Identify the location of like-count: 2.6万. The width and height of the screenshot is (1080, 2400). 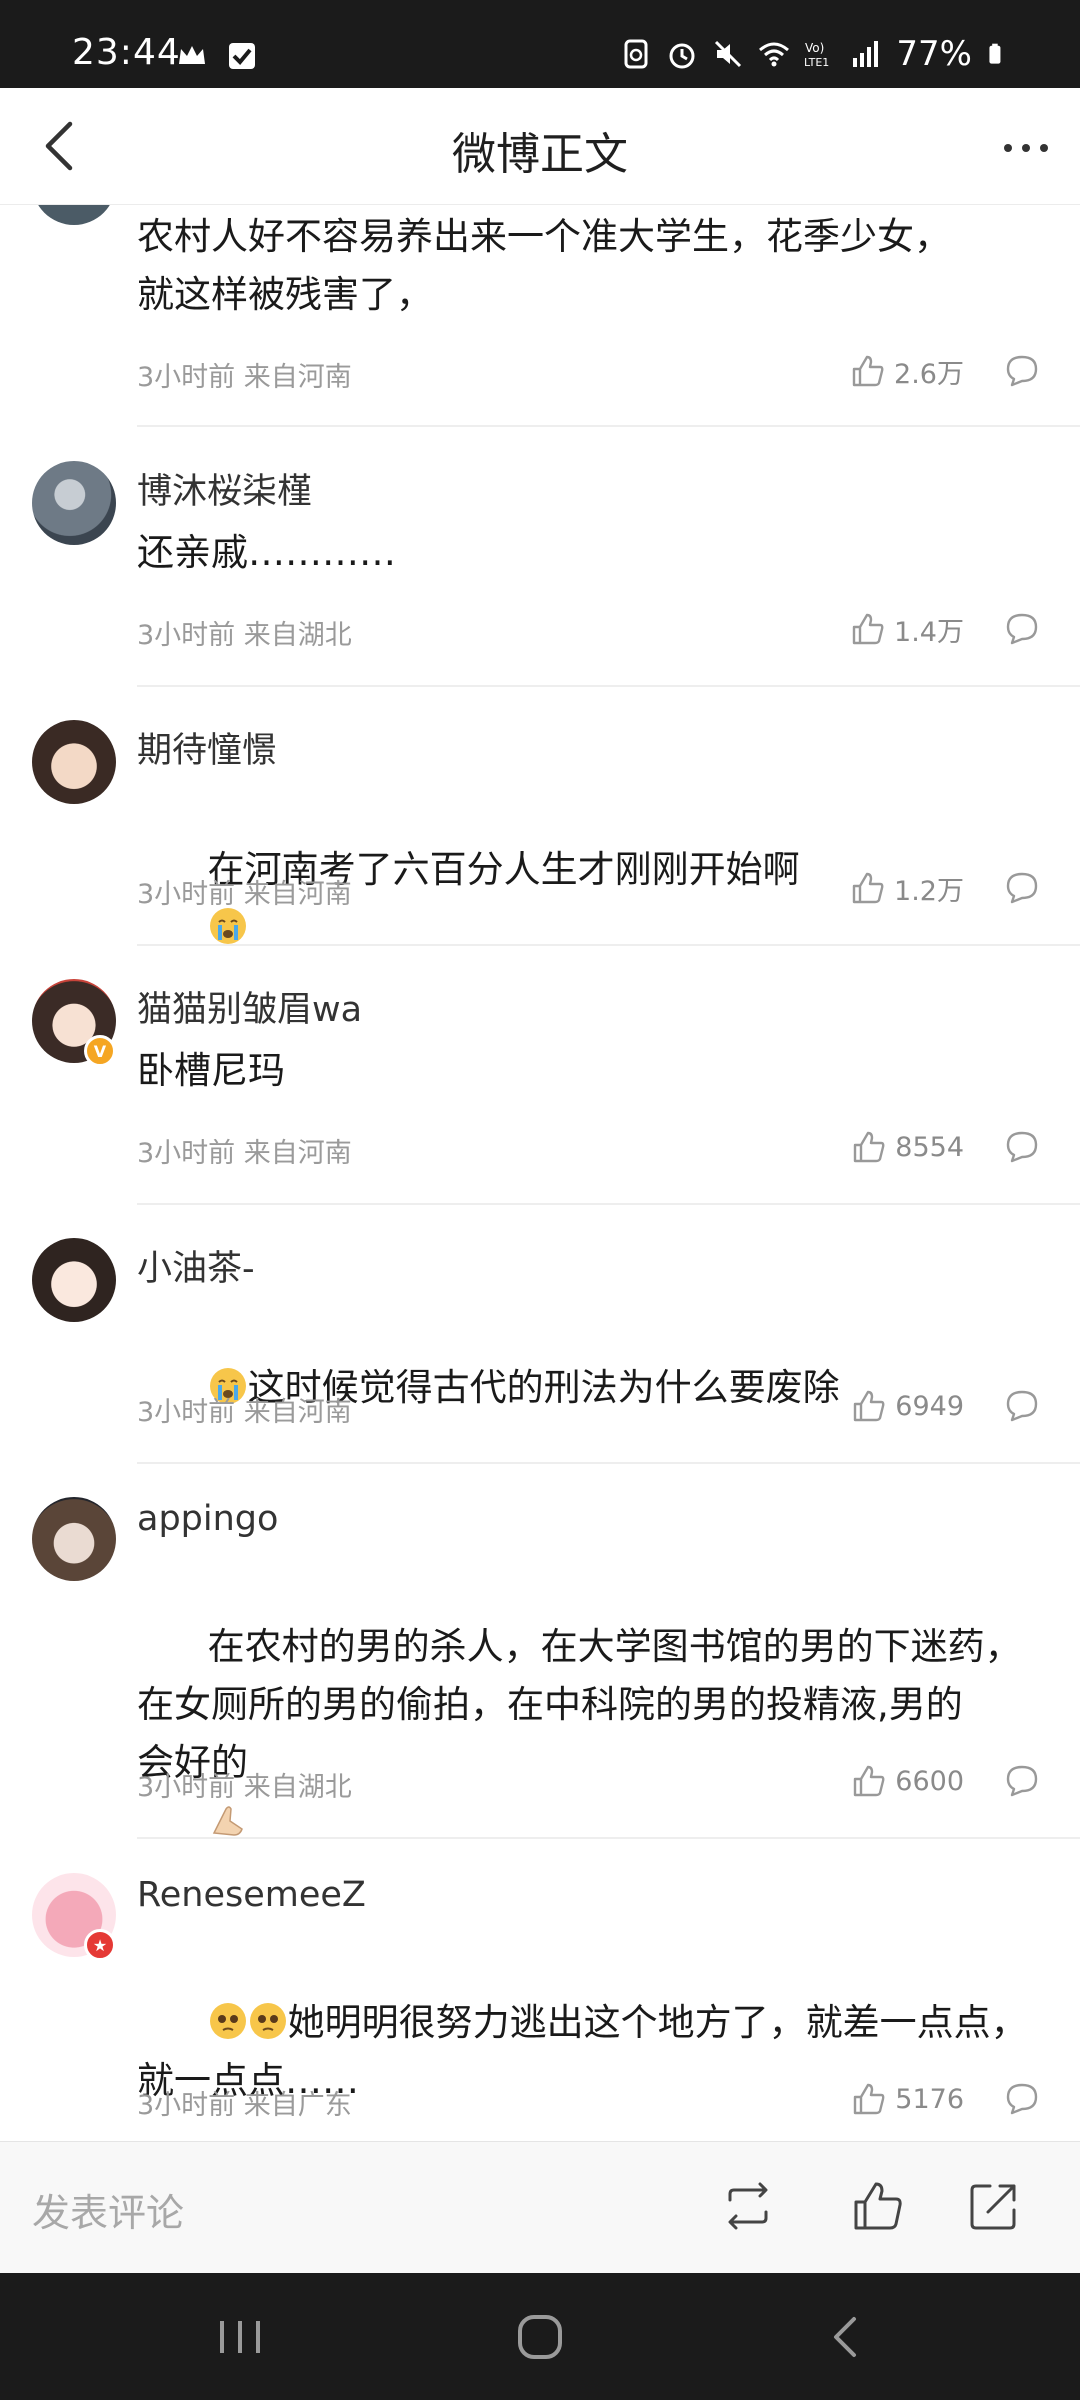
(929, 374).